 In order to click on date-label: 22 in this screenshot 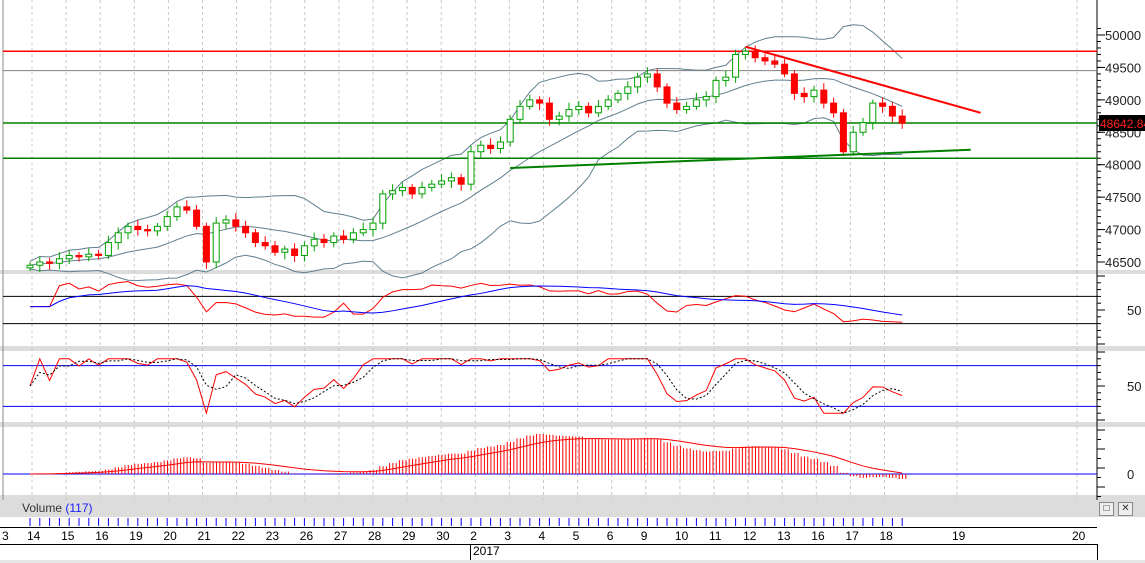, I will do `click(238, 536)`.